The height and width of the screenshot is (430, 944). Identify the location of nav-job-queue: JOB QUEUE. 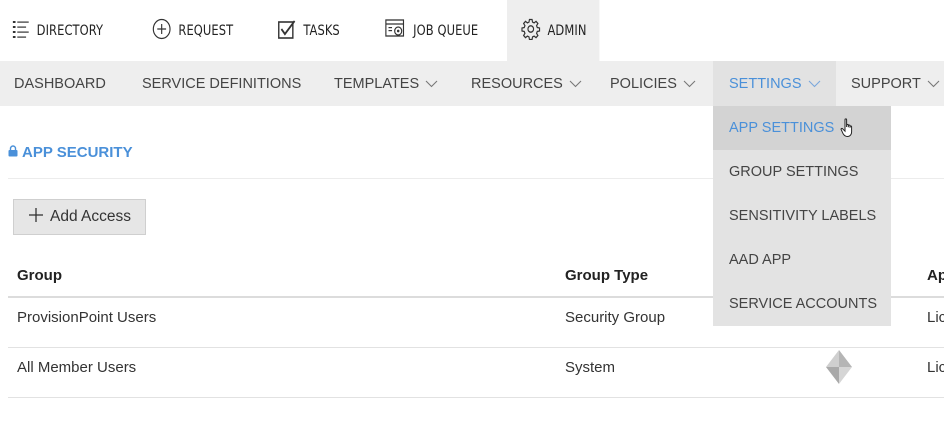
(431, 30).